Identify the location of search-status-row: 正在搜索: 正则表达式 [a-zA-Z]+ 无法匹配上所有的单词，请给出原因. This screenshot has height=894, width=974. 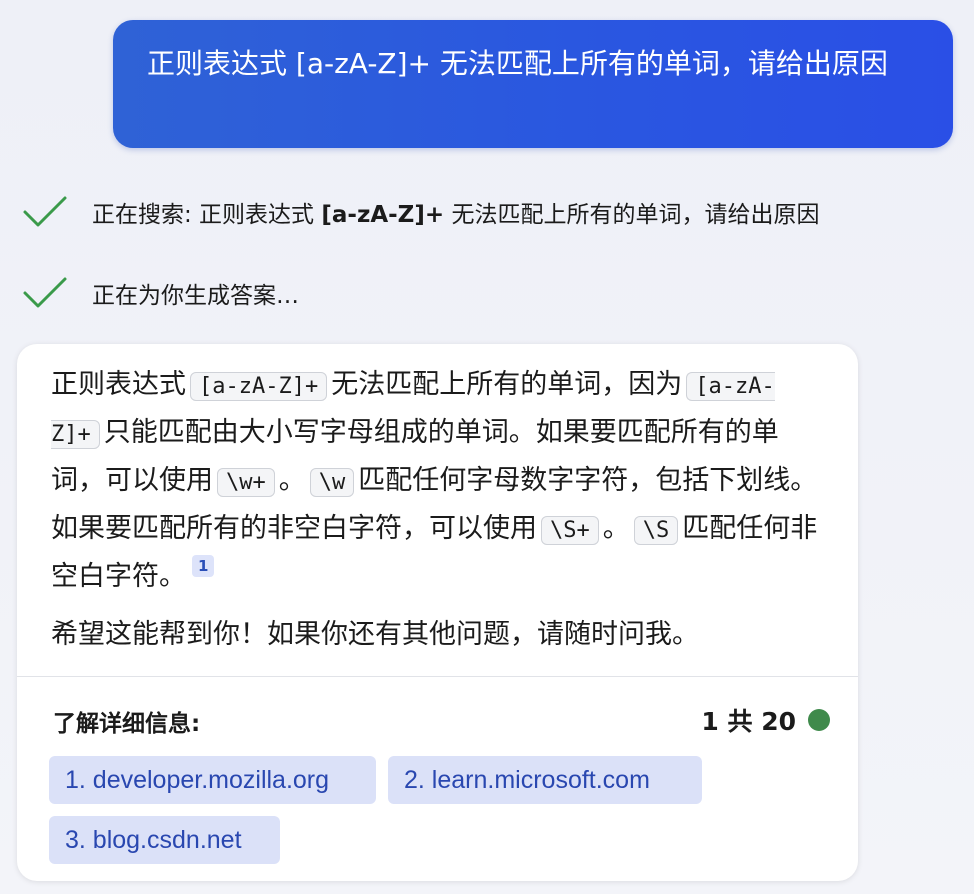
(420, 212).